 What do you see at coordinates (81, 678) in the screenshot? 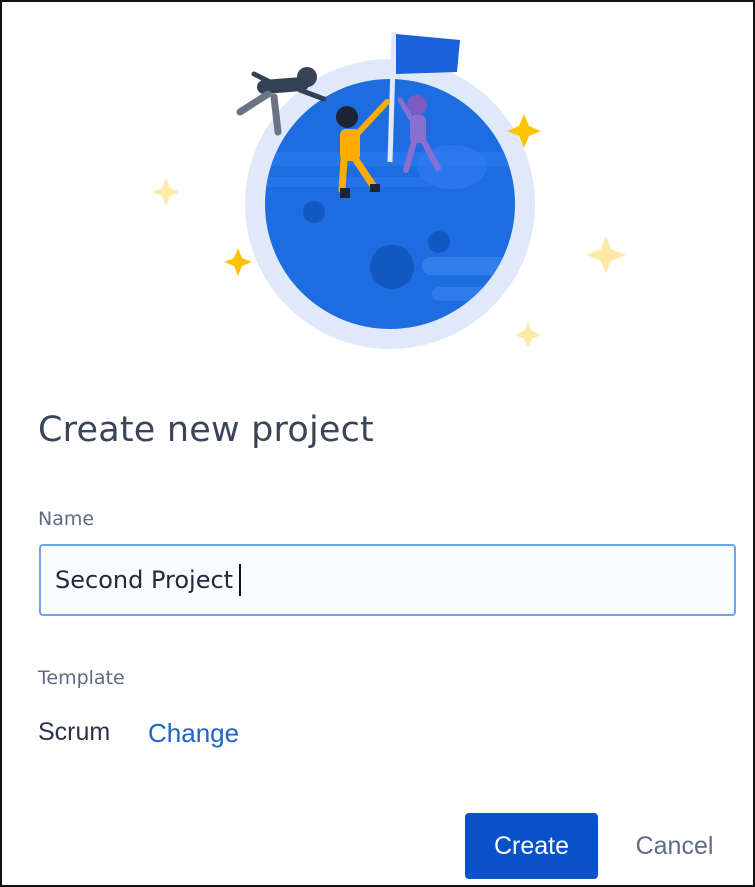
I see `template-label: Template` at bounding box center [81, 678].